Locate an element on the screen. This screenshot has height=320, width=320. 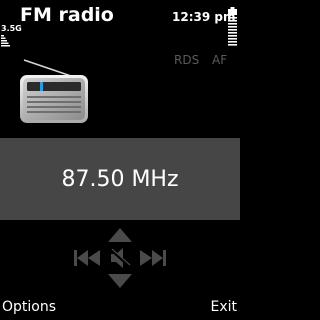
navigation-pad is located at coordinates (120, 258).